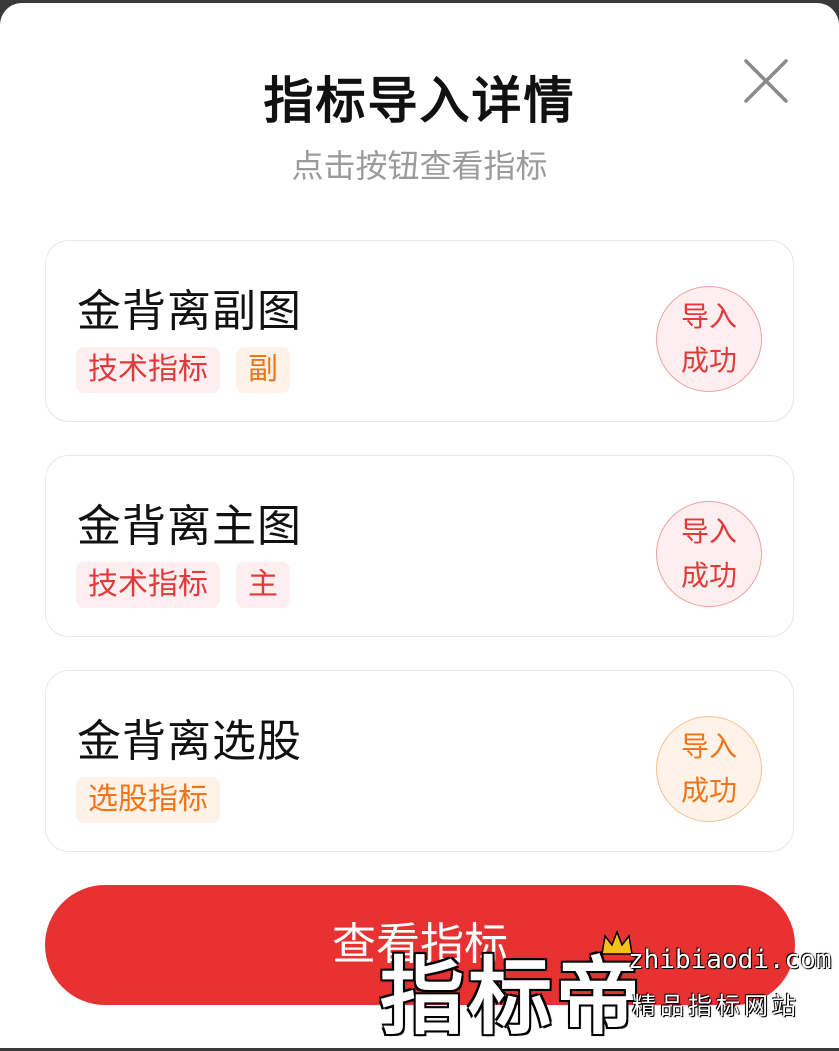  I want to click on indicator-name: 金背离主图, so click(189, 526).